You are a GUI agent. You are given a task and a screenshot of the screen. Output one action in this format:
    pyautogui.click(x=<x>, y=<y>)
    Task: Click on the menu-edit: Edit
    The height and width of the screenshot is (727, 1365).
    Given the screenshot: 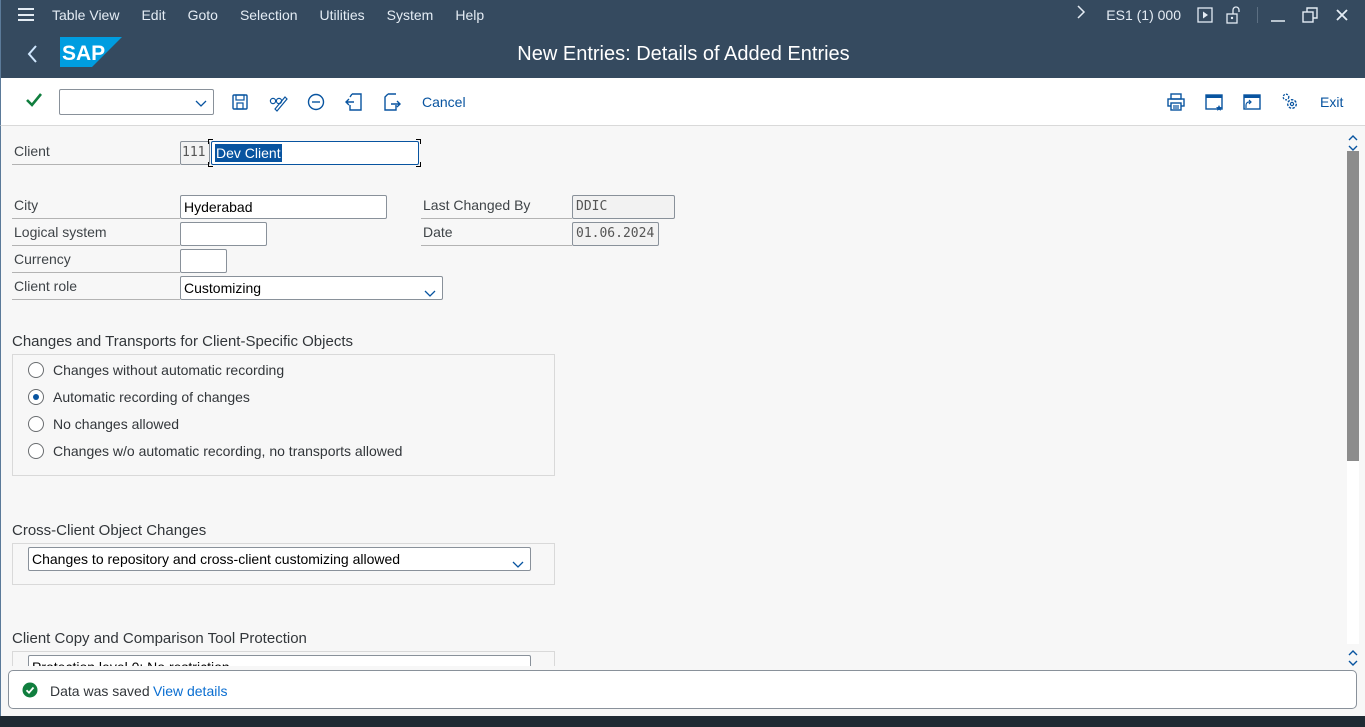 What is the action you would take?
    pyautogui.click(x=153, y=15)
    